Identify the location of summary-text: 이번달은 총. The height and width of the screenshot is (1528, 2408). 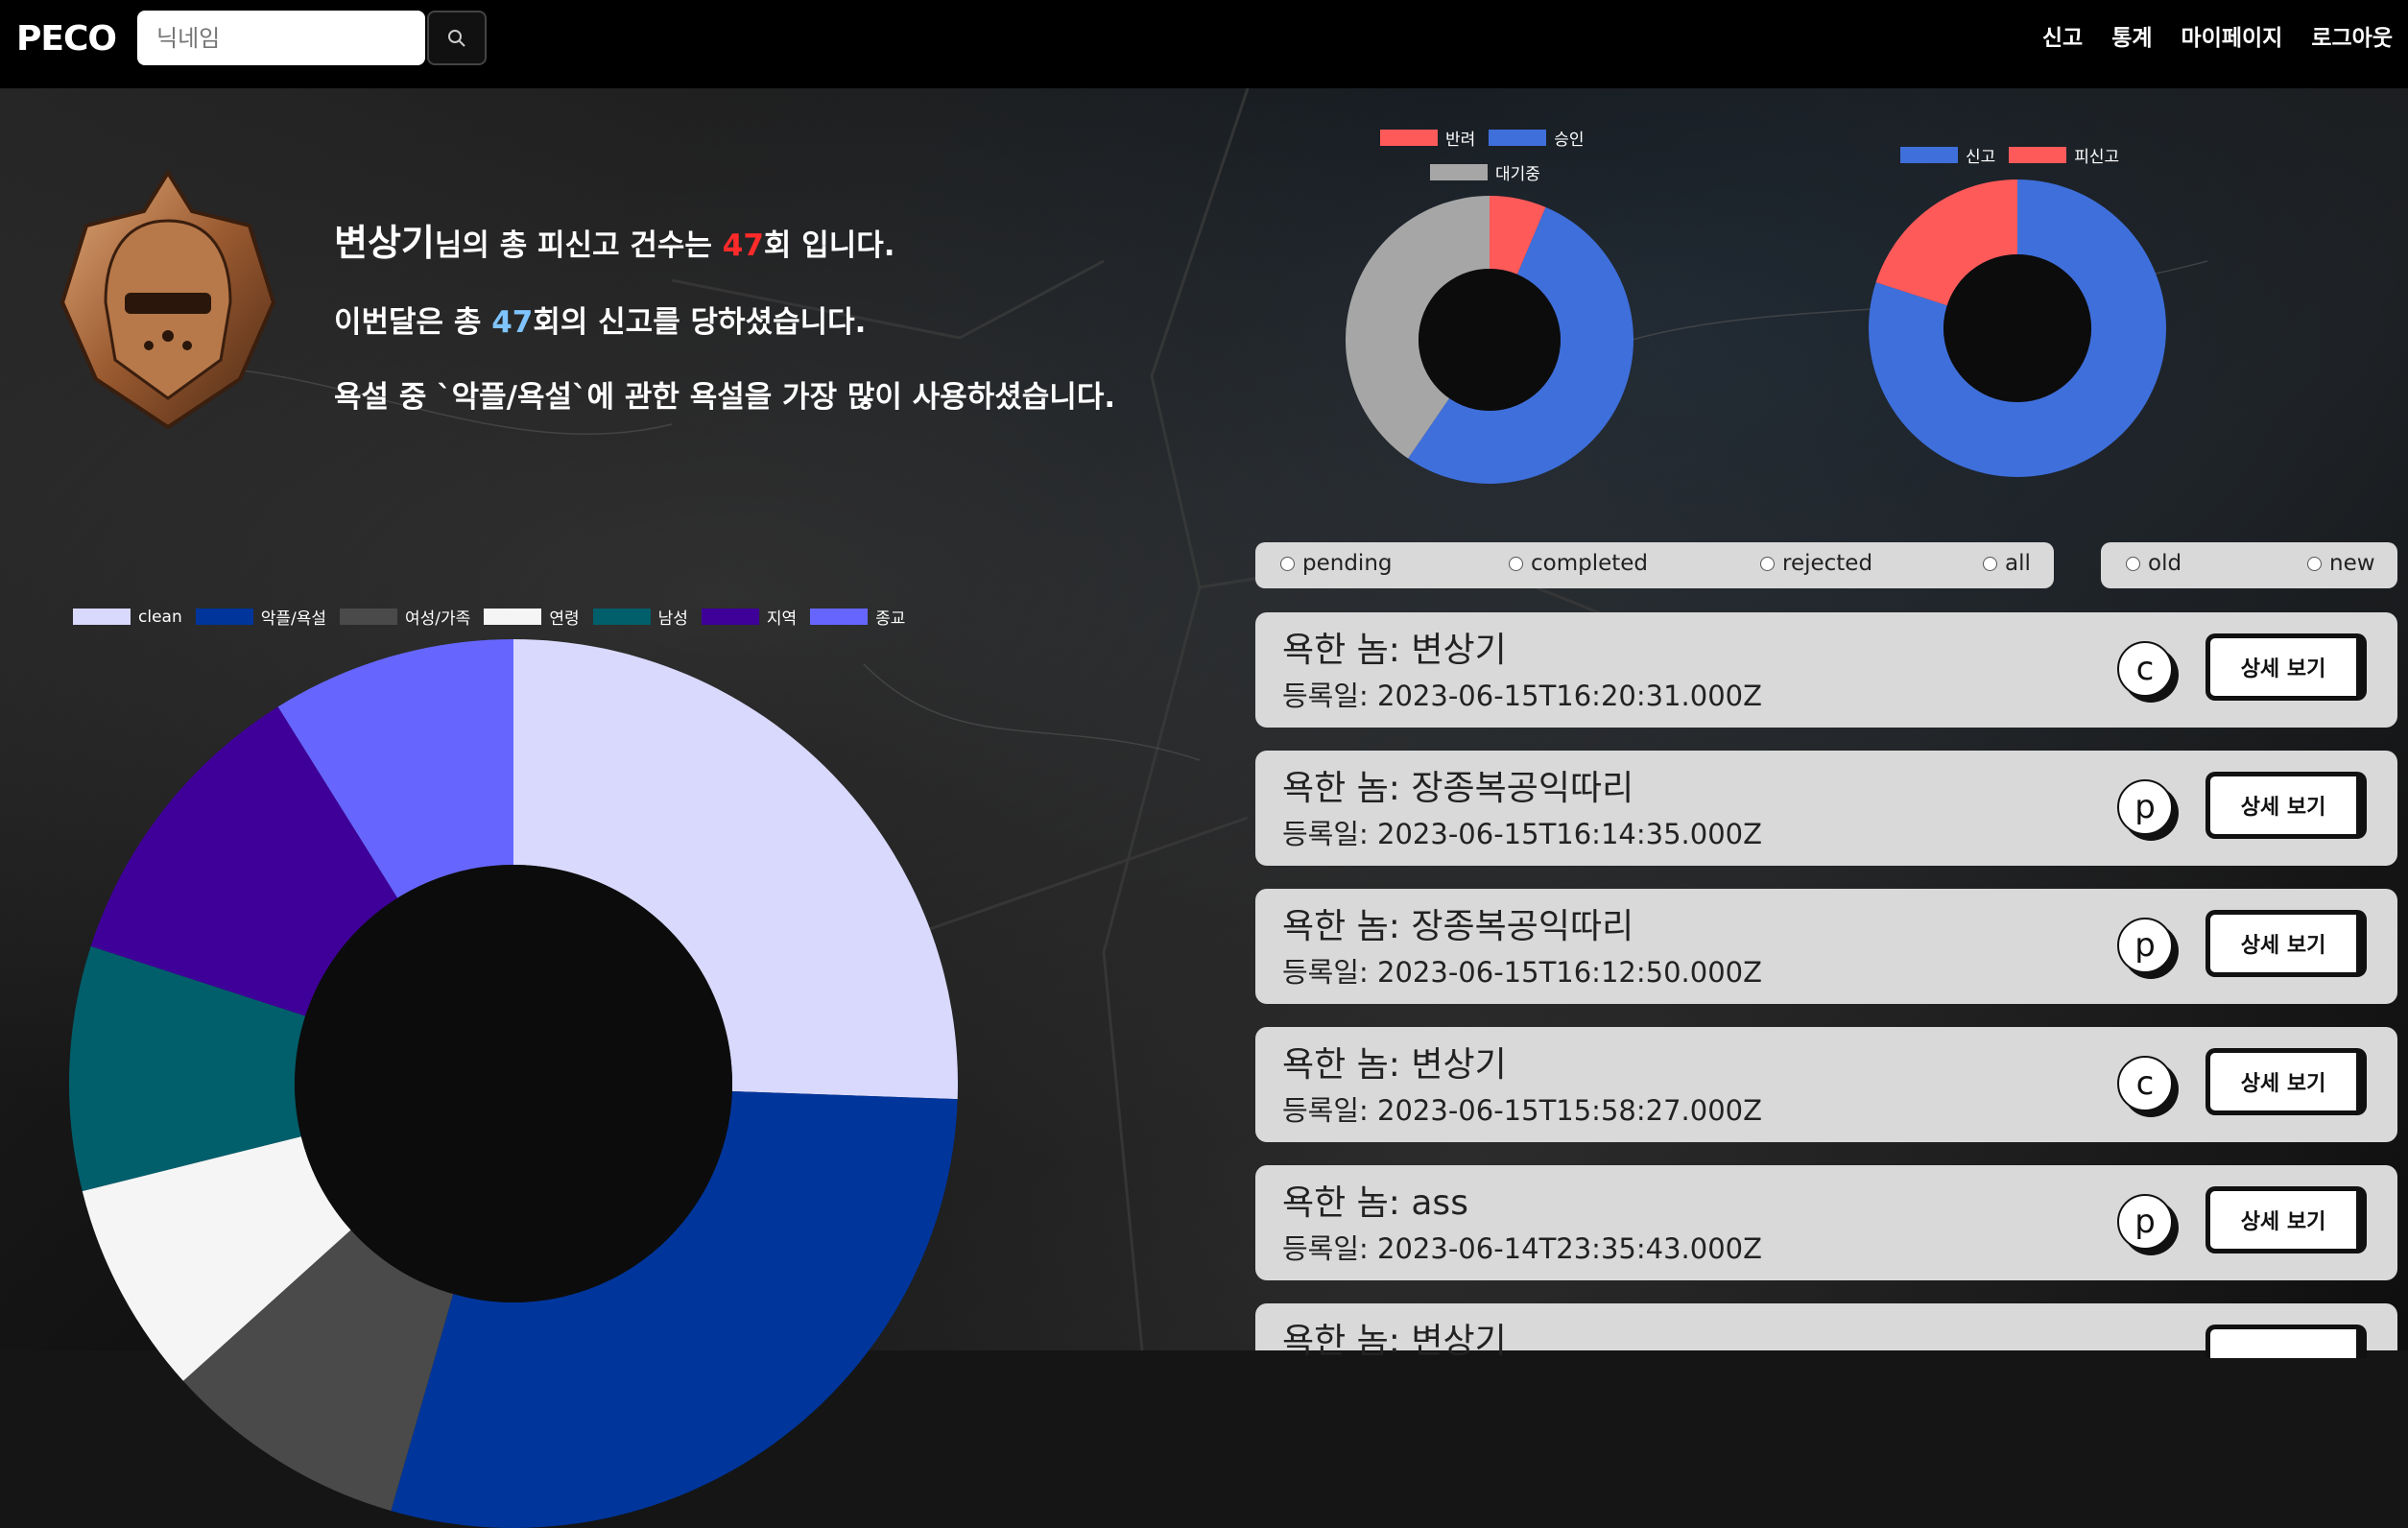
(413, 323).